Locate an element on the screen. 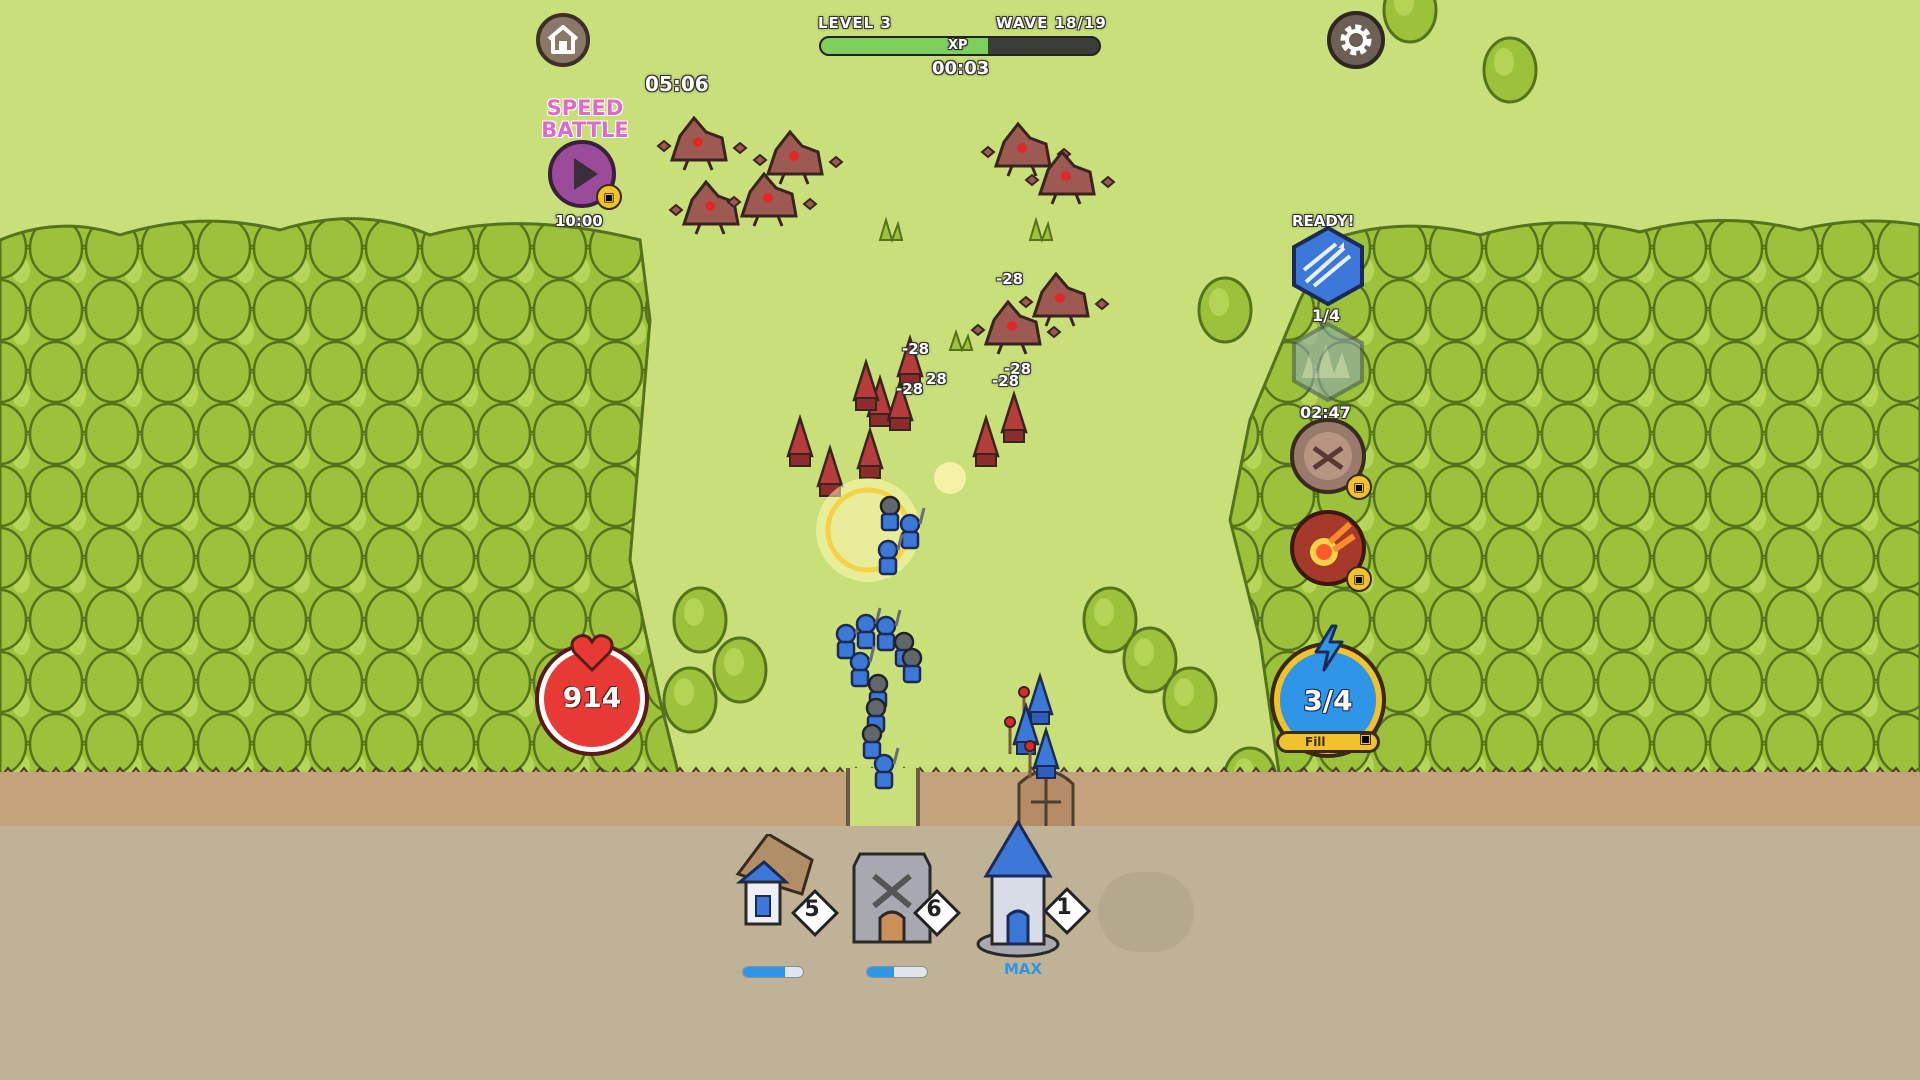  gear-icon is located at coordinates (1356, 40).